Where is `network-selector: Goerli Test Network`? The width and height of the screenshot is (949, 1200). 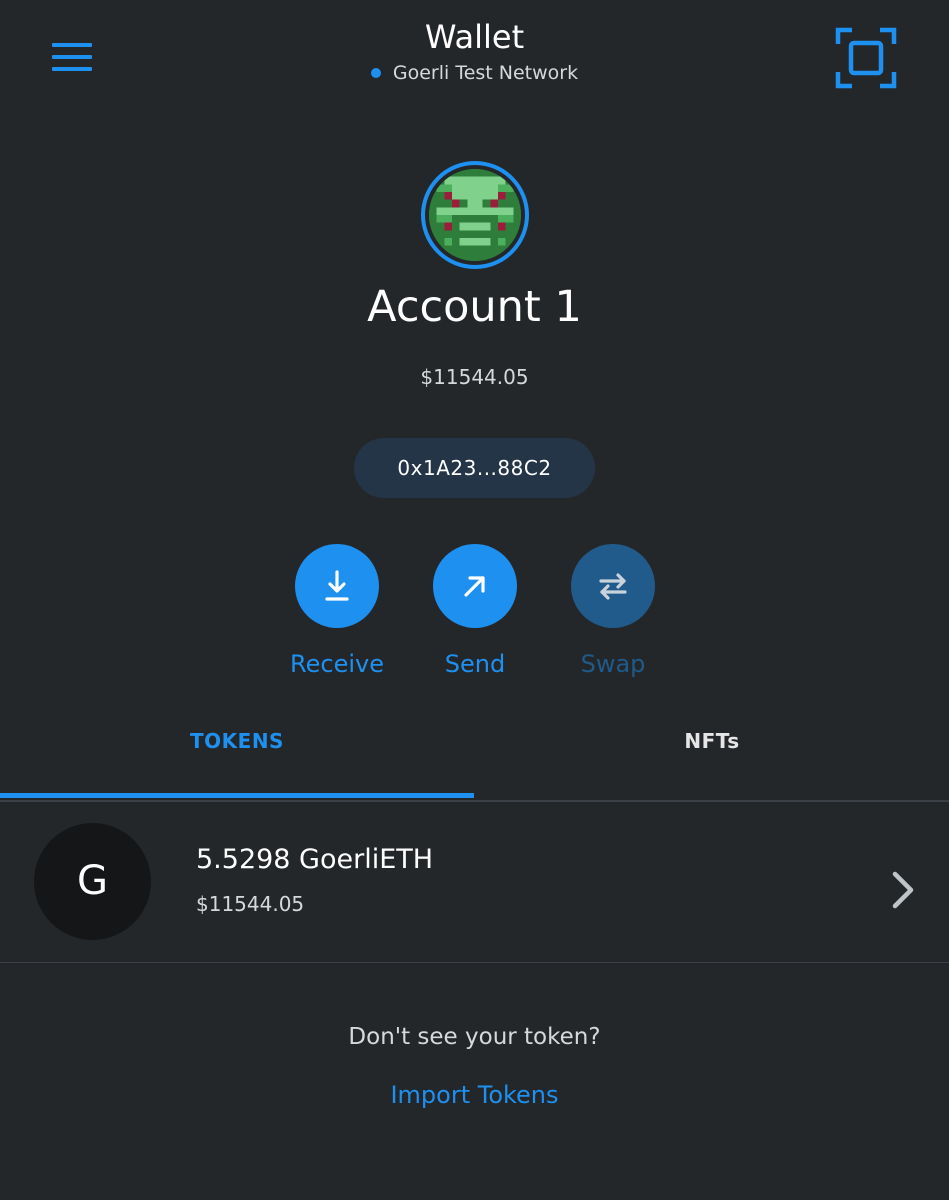
network-selector: Goerli Test Network is located at coordinates (474, 73).